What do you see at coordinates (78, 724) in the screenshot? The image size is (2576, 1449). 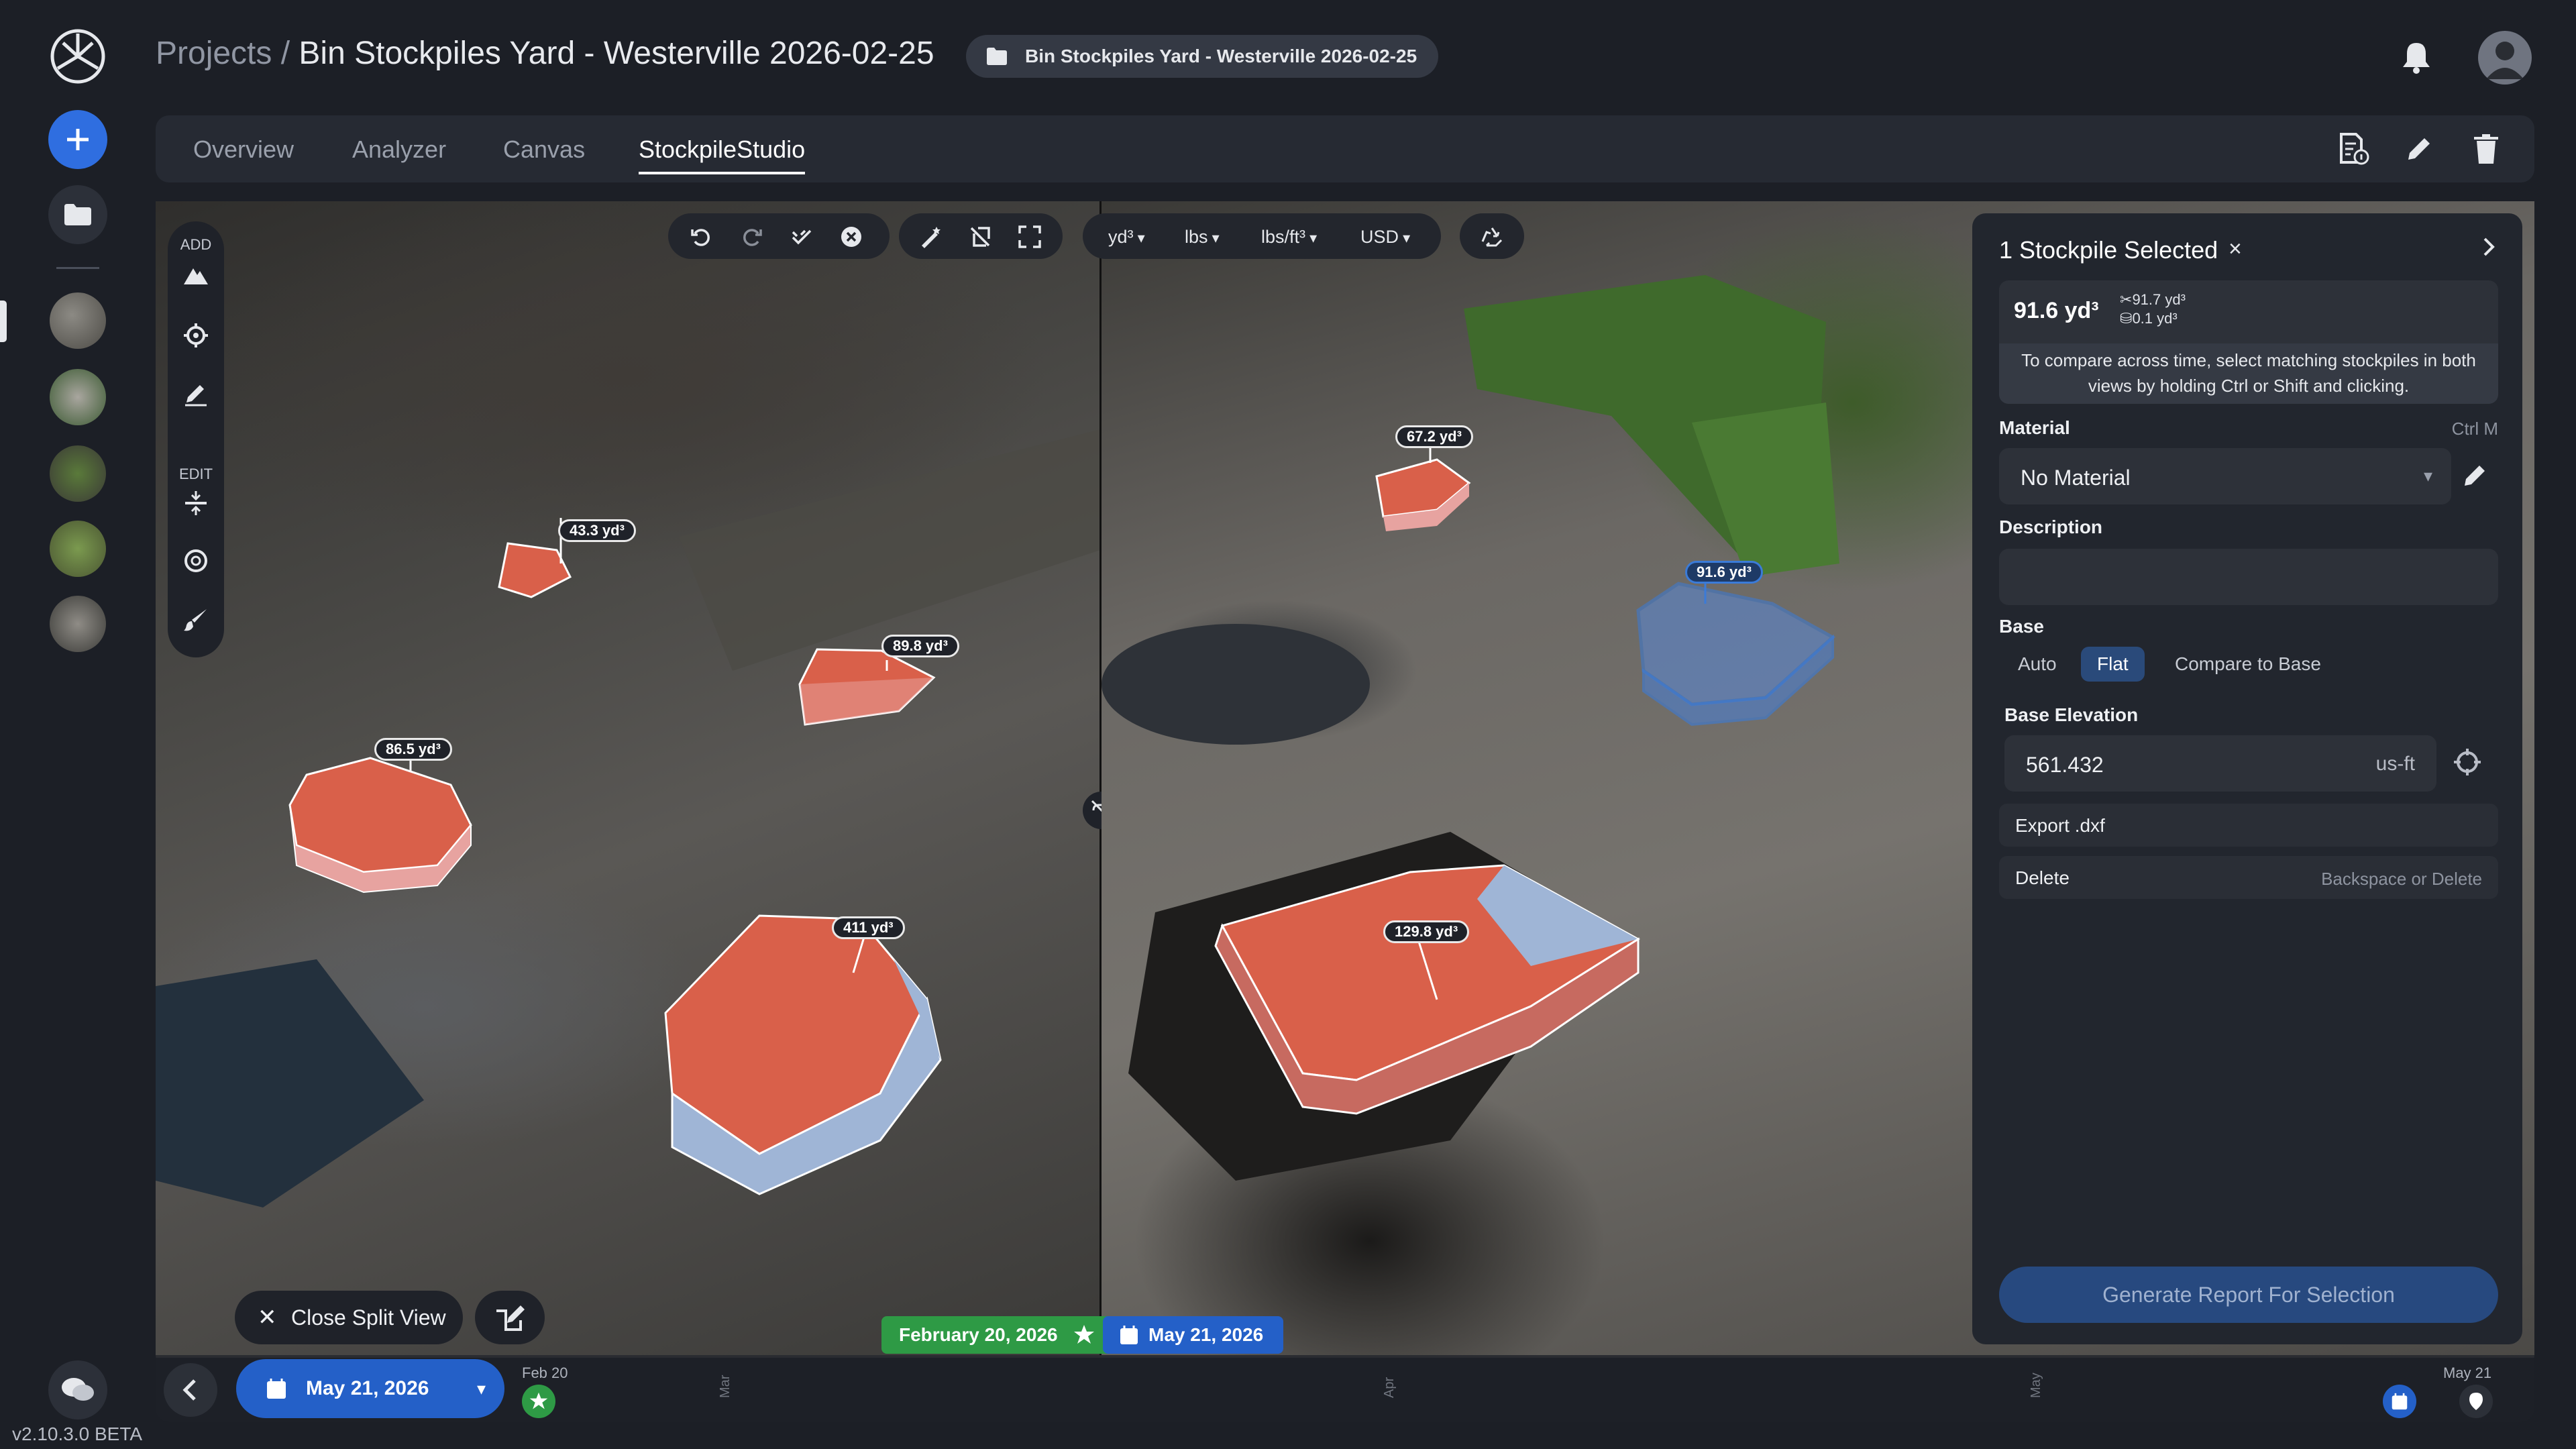 I see `left-rail: v2.10.3.0 BETA` at bounding box center [78, 724].